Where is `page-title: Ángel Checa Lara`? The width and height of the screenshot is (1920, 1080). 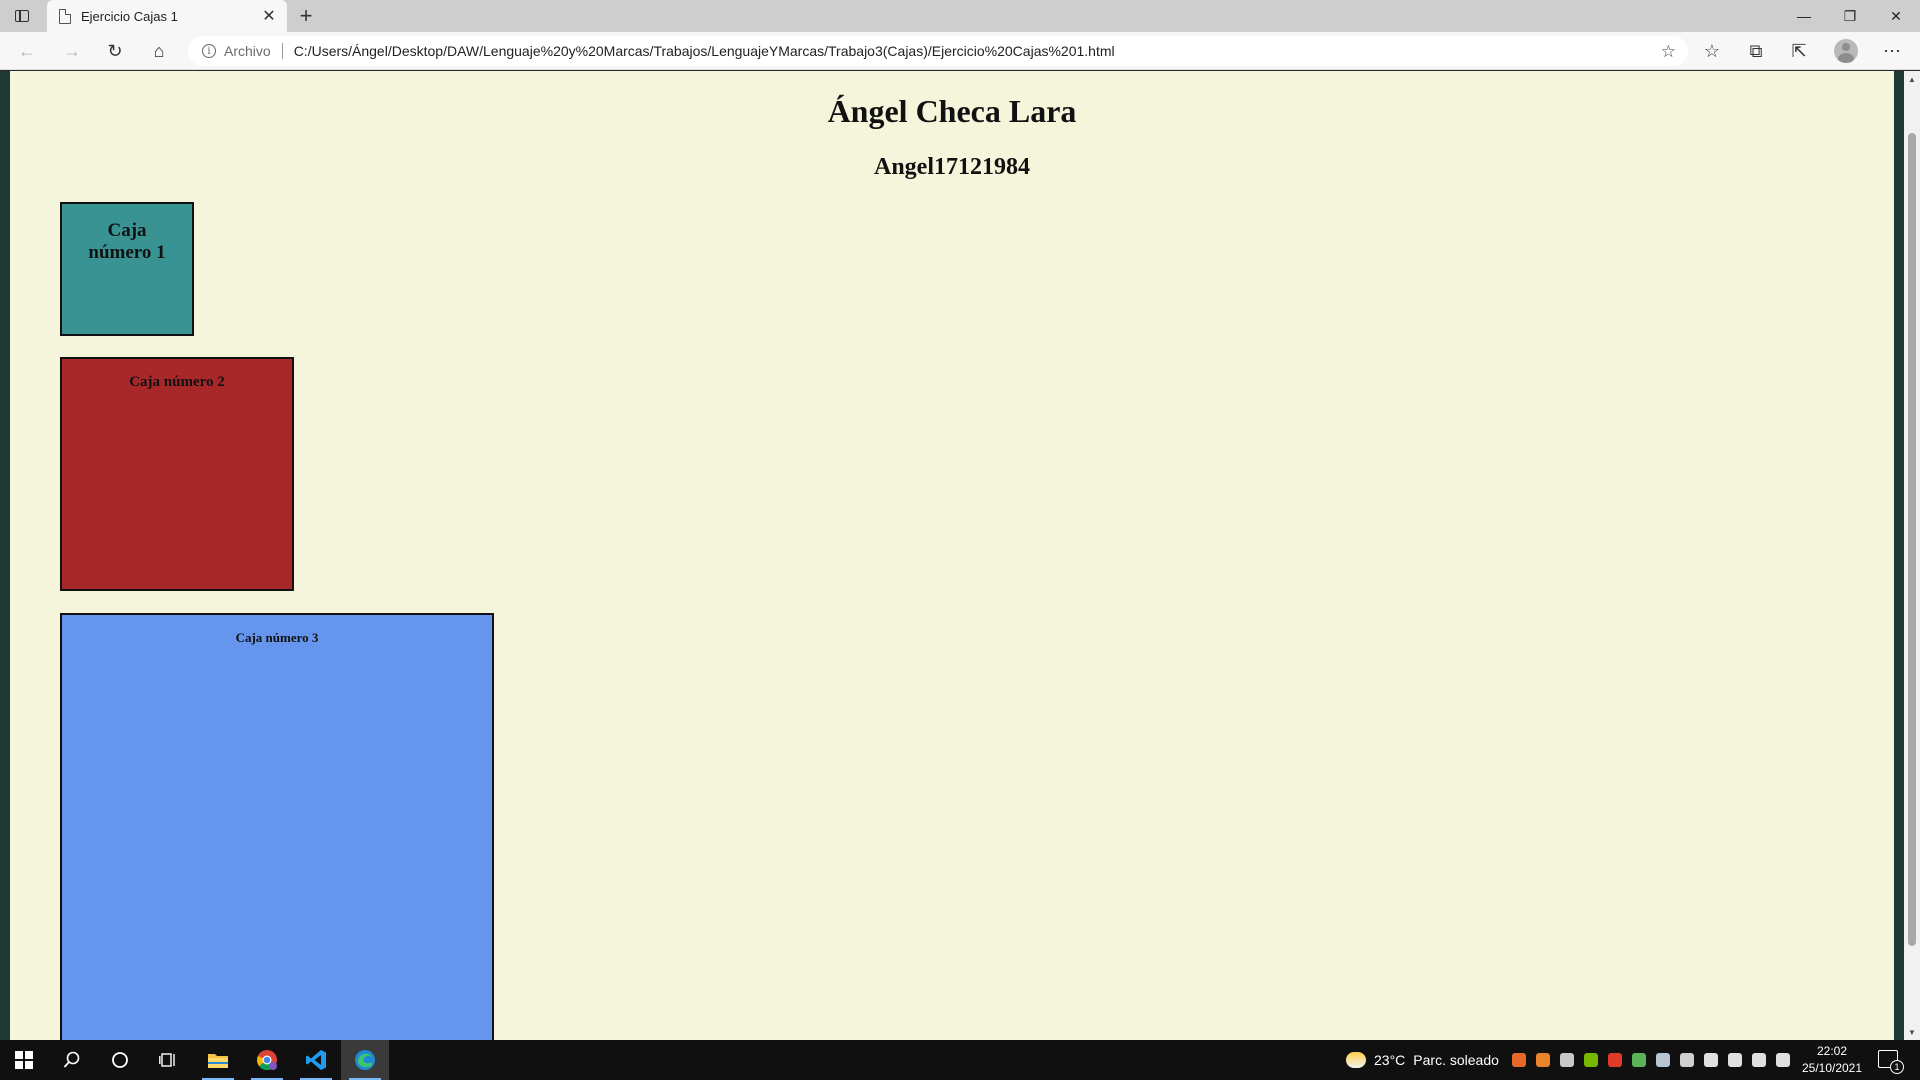 page-title: Ángel Checa Lara is located at coordinates (952, 111).